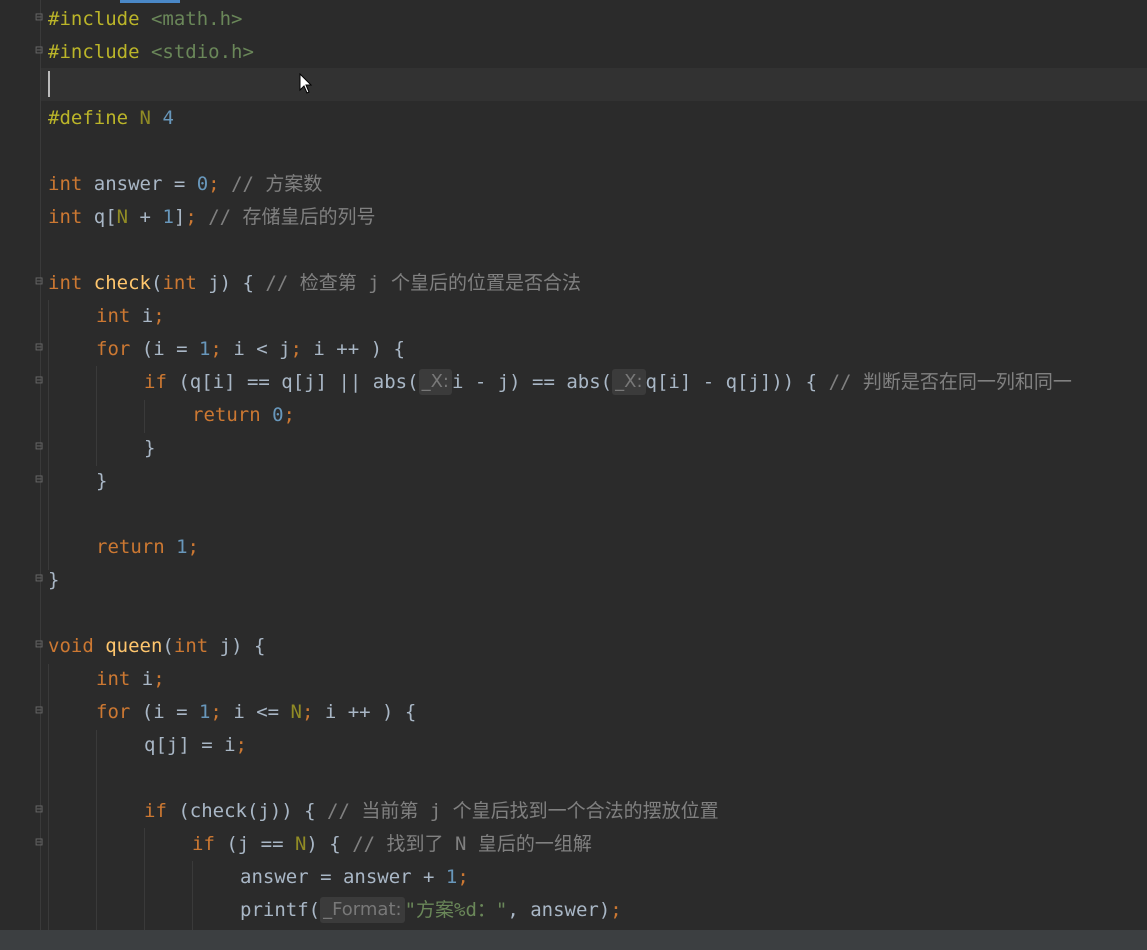 Image resolution: width=1147 pixels, height=950 pixels. I want to click on parameter-hint: _X:, so click(629, 382).